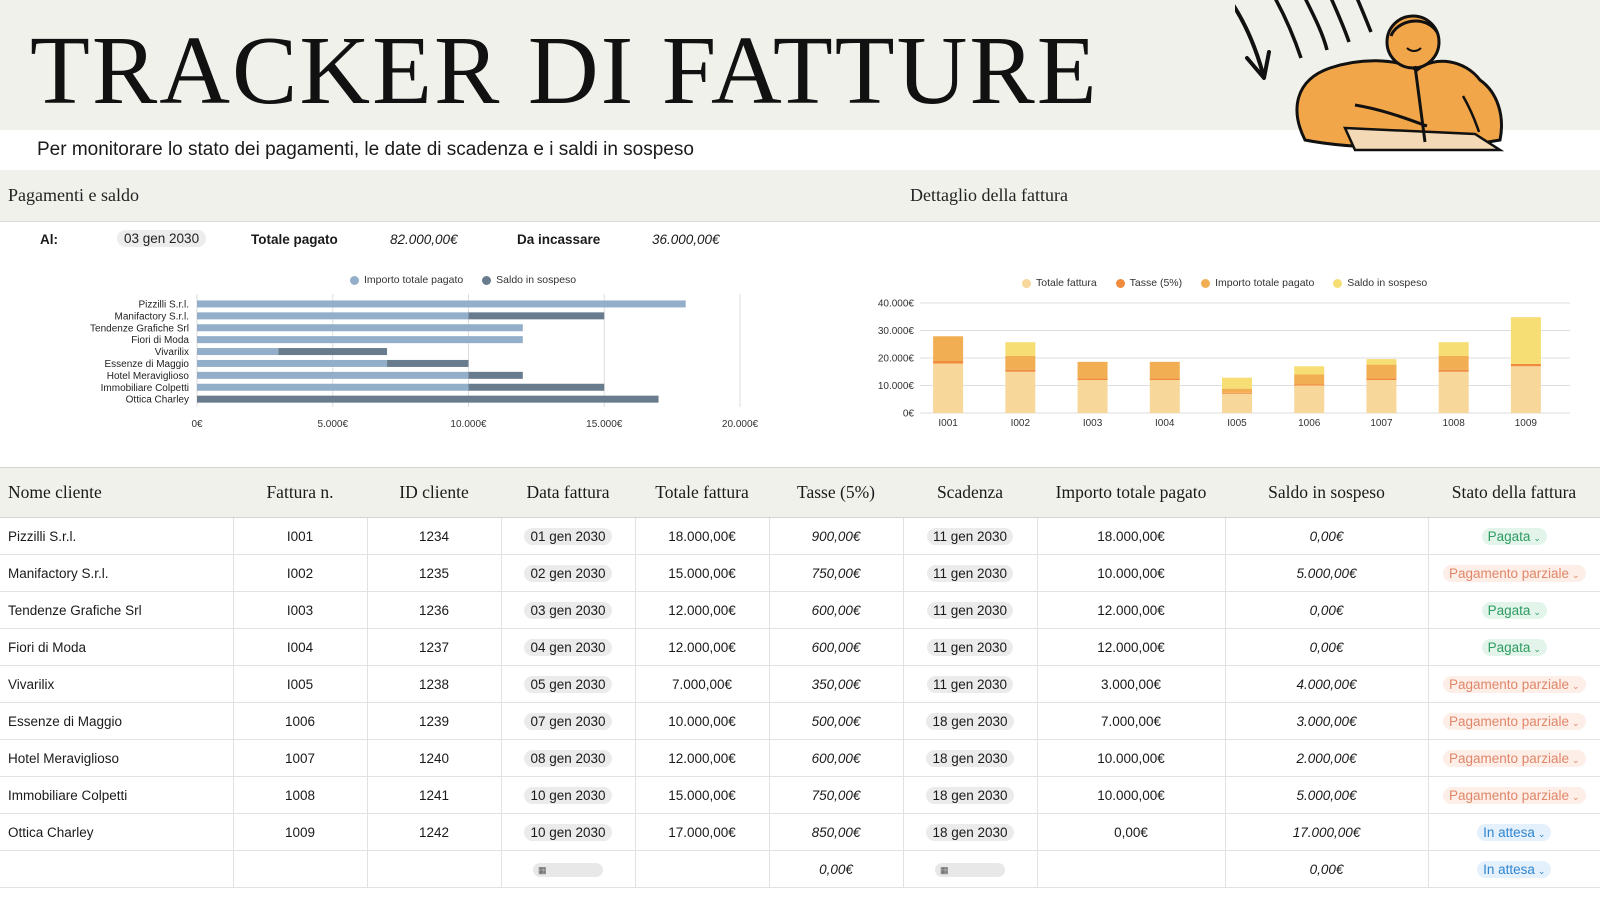 The image size is (1600, 900). I want to click on cell-invoice-total: 17.000,00€, so click(702, 832).